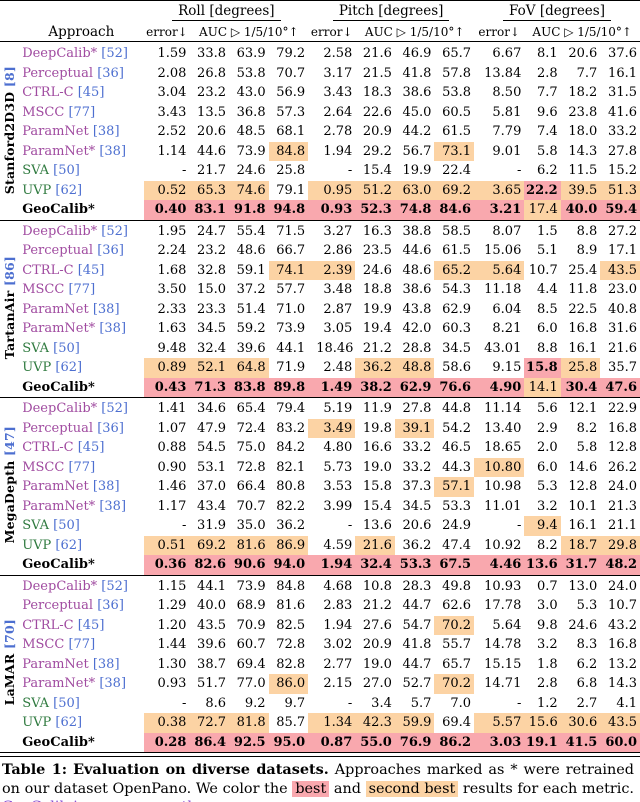  Describe the element at coordinates (48, 270) in the screenshot. I see `method-name: CTRL-C` at that location.